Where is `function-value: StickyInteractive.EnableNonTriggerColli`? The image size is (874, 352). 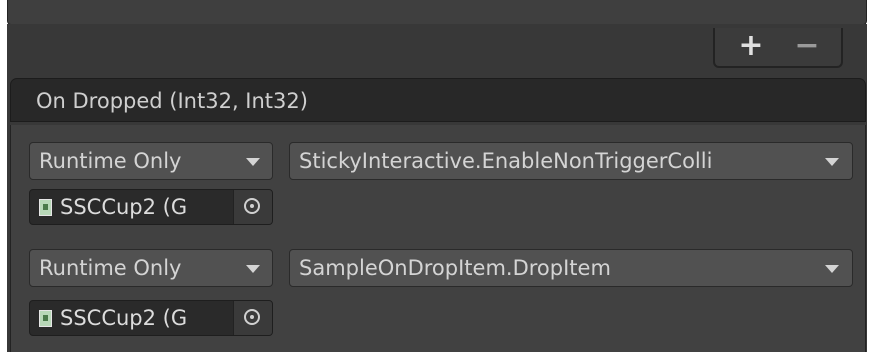 function-value: StickyInteractive.EnableNonTriggerColli is located at coordinates (506, 161).